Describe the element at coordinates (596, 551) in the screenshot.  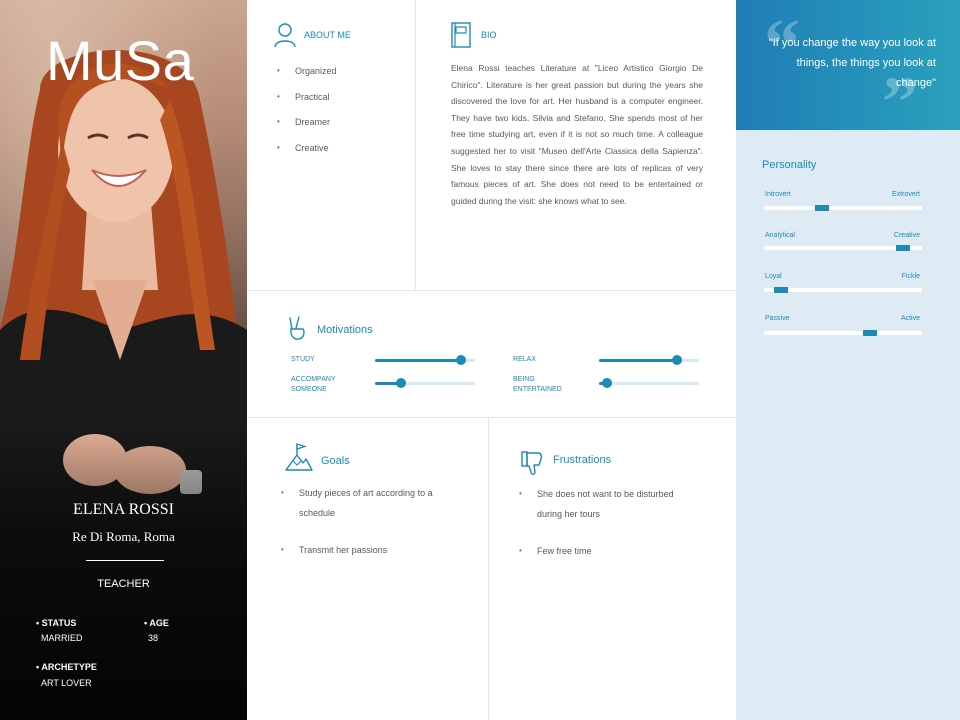
I see `frustration-item: Few free time` at that location.